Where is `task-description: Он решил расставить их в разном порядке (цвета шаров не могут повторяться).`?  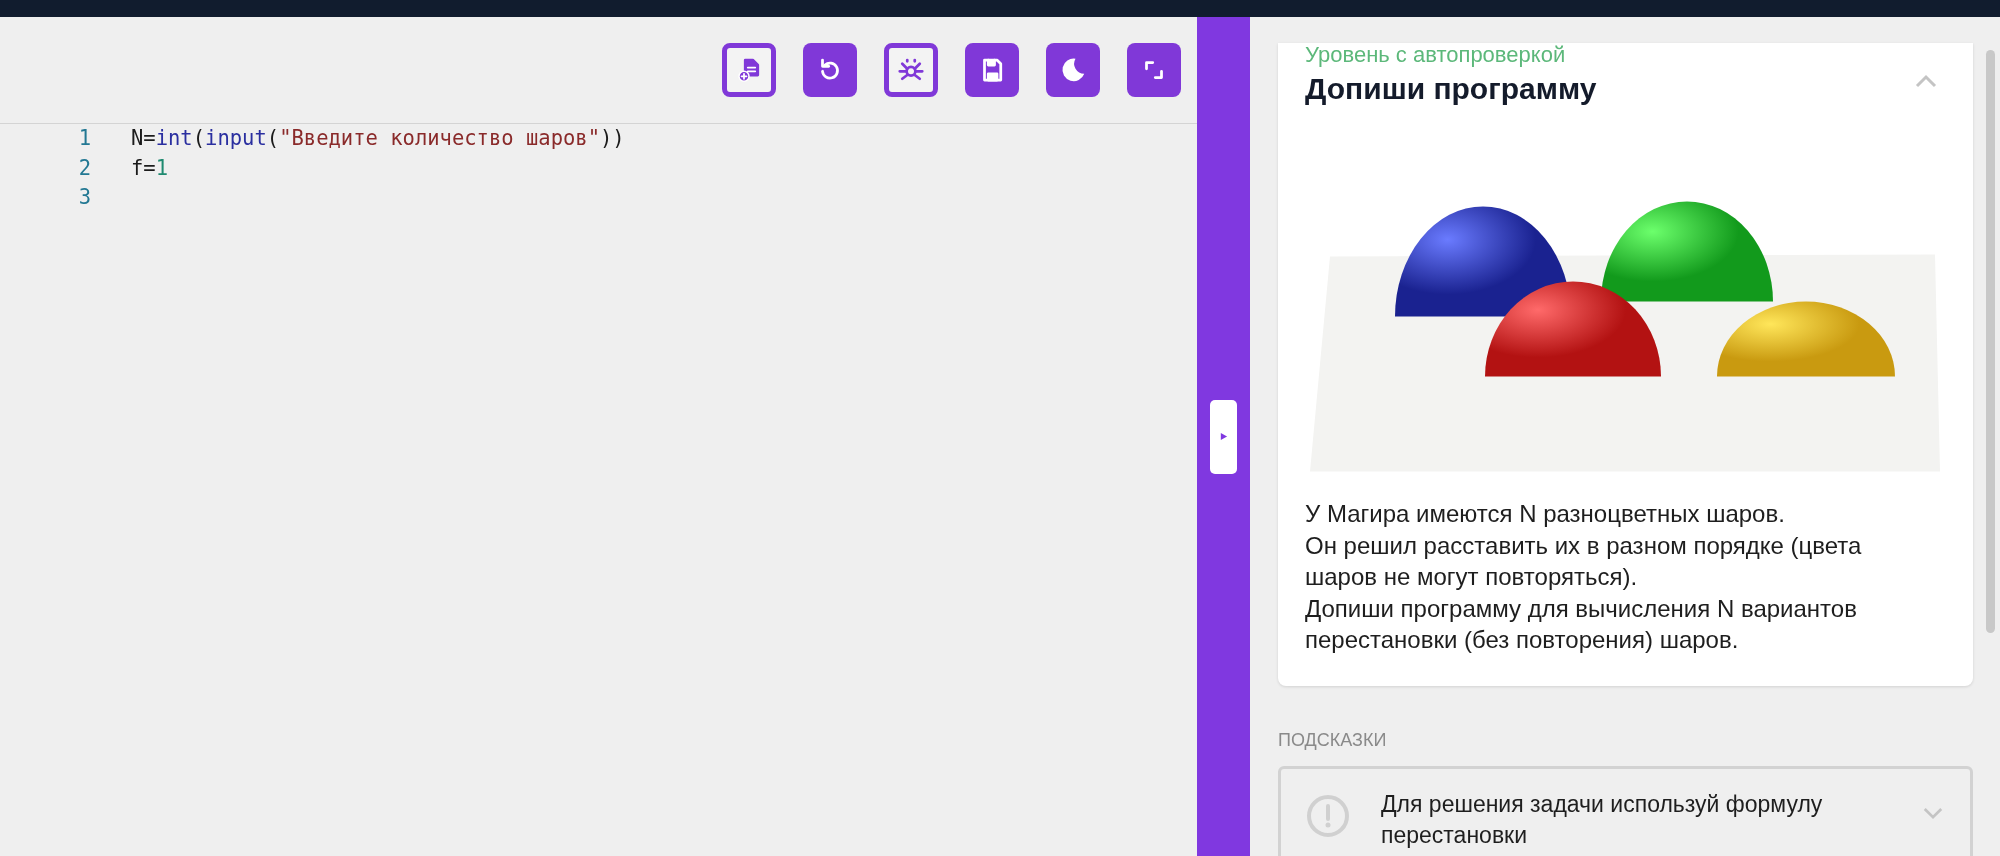 task-description: Он решил расставить их в разном порядке (цвета шаров не могут повторяться). is located at coordinates (1584, 561).